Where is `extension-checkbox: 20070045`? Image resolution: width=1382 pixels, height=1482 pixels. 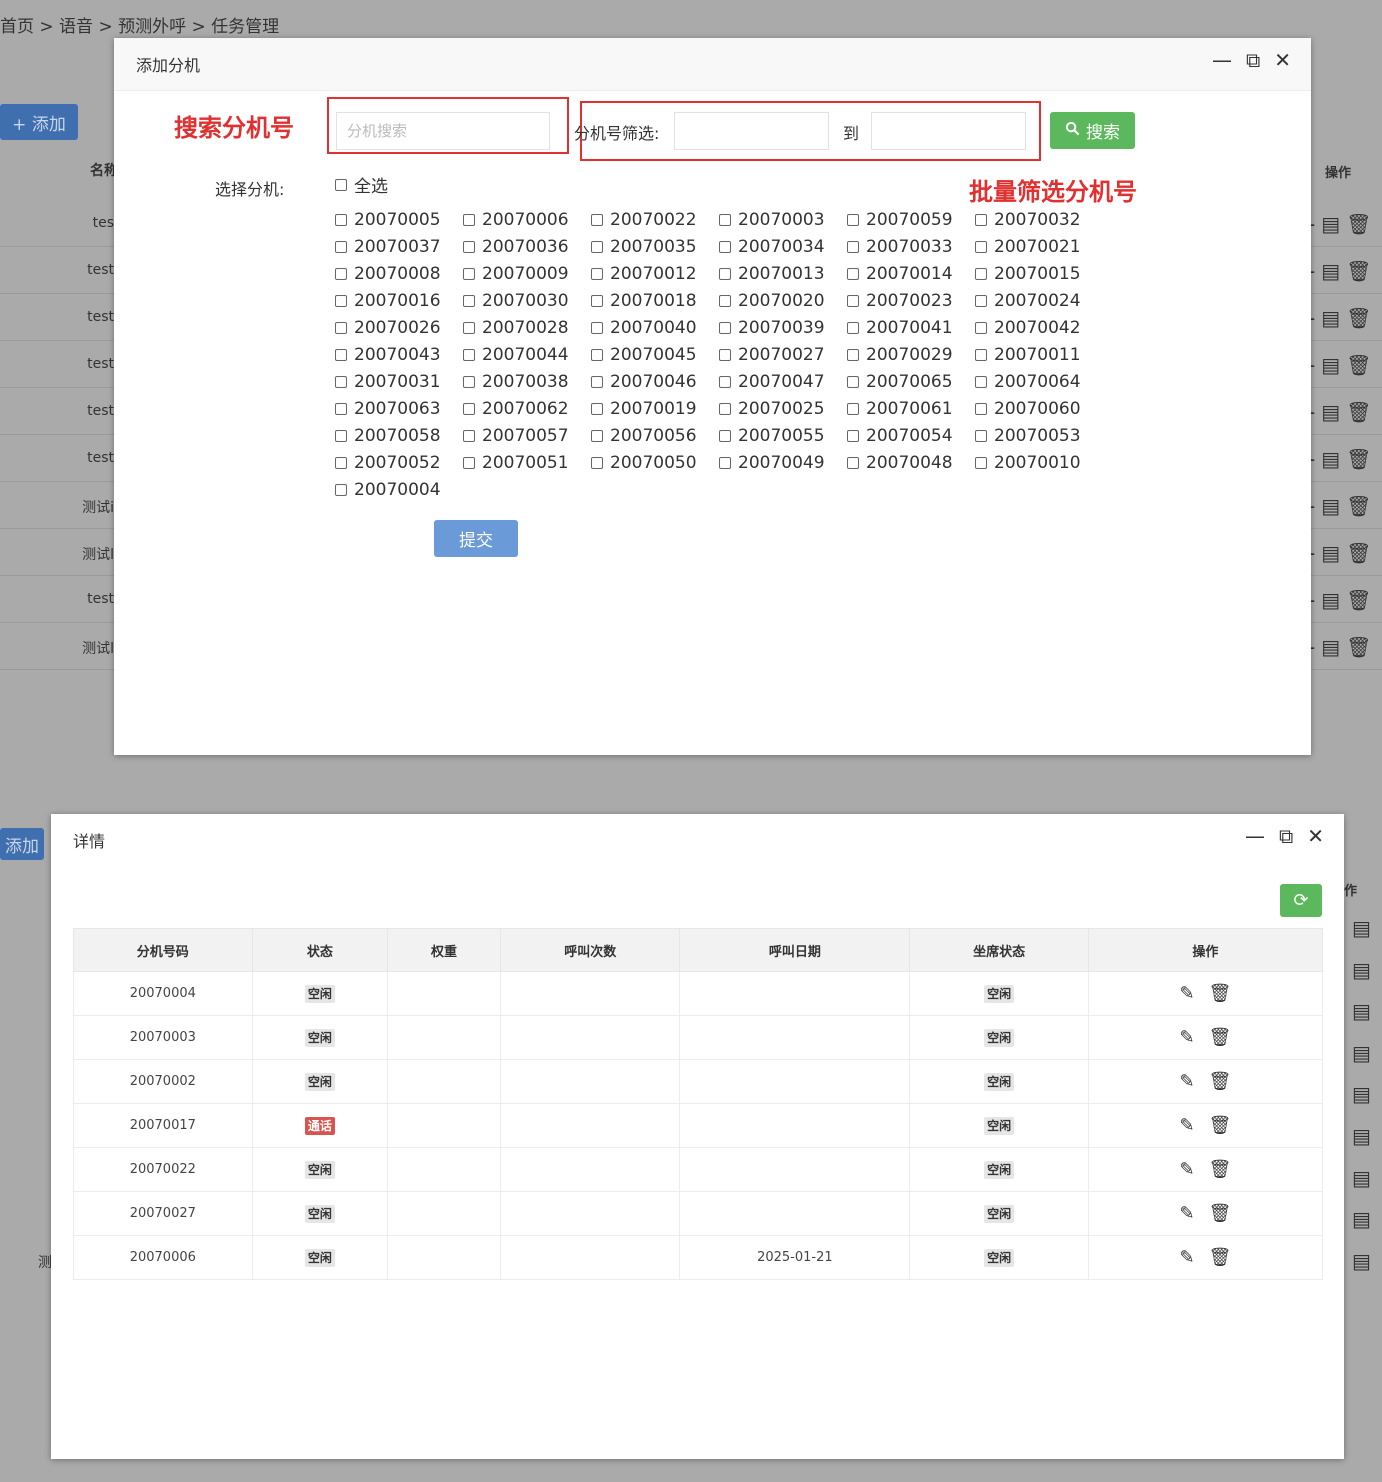 extension-checkbox: 20070045 is located at coordinates (655, 354).